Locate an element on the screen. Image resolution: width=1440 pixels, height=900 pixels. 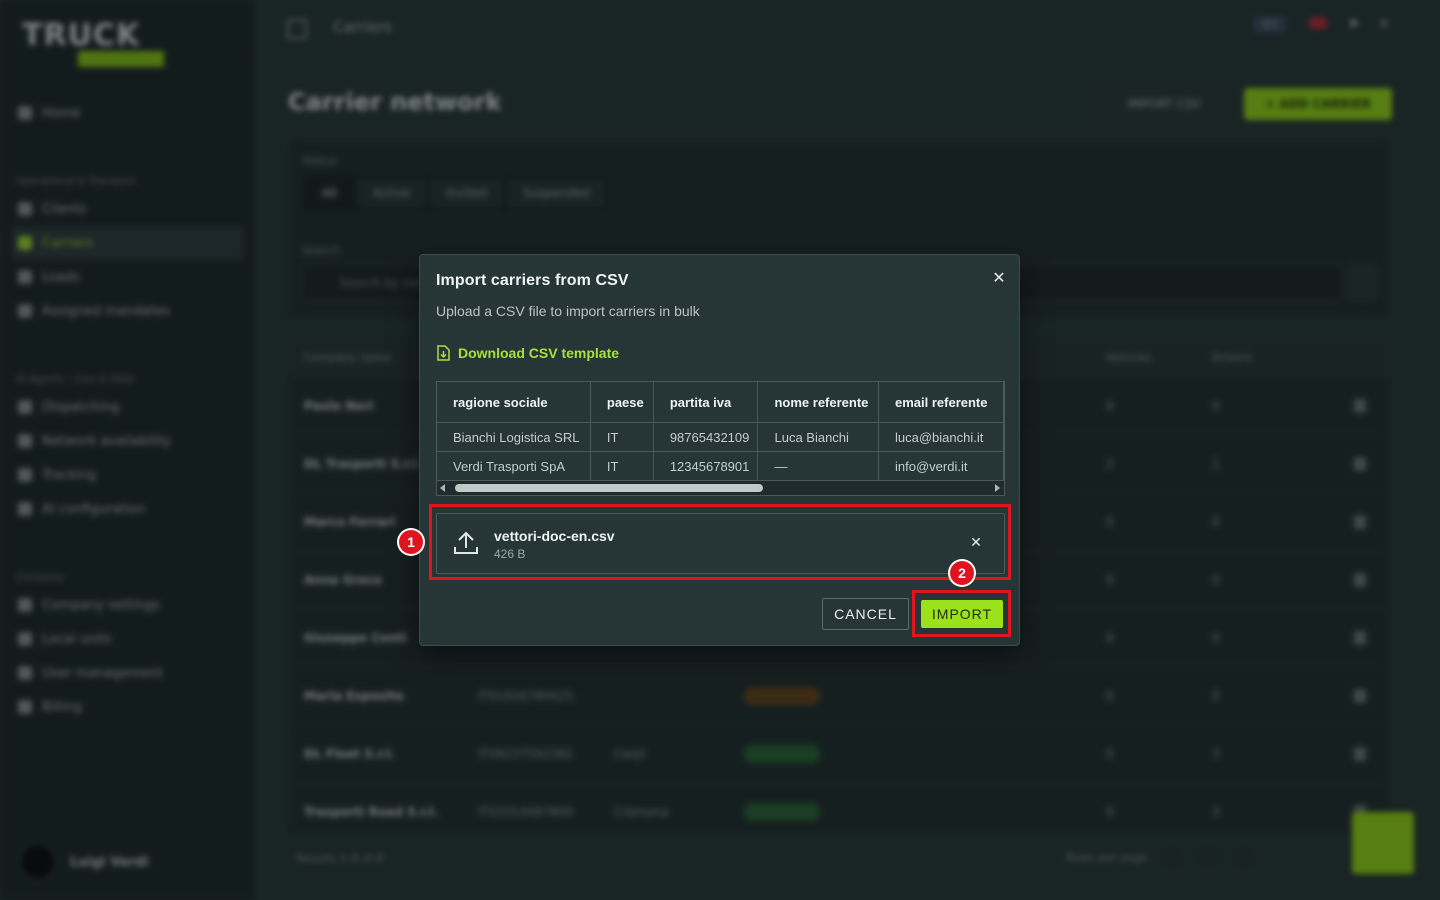
cancel-button: CANCEL is located at coordinates (865, 614).